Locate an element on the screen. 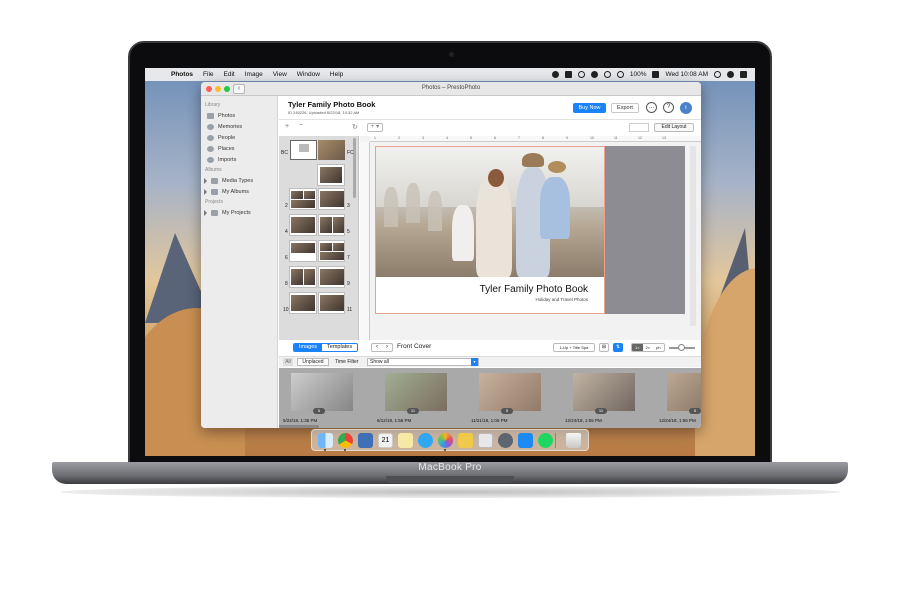  toolbar-input is located at coordinates (639, 127).